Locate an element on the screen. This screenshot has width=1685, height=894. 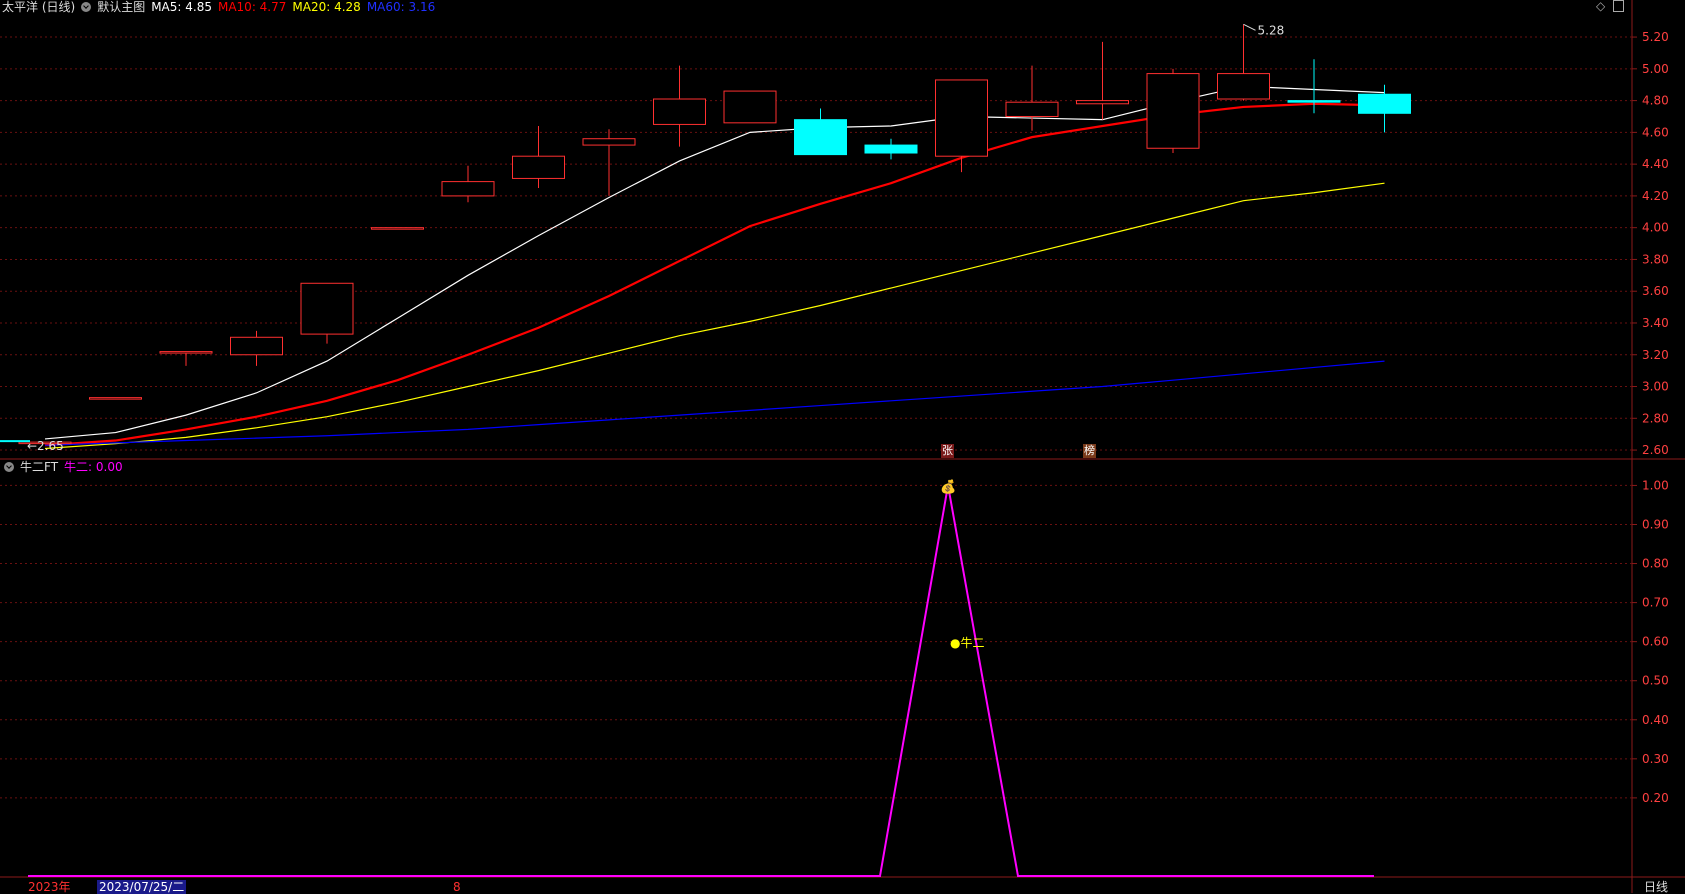
stock-title: 太平洋 (日线) is located at coordinates (38, 7).